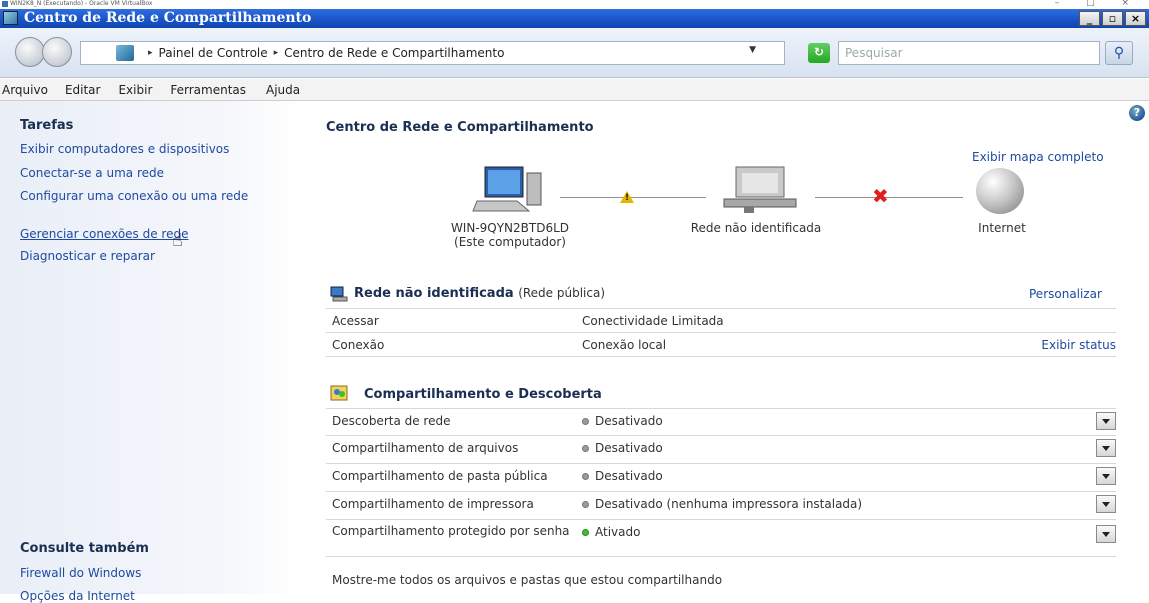 The width and height of the screenshot is (1149, 603). I want to click on connector-line, so click(889, 197).